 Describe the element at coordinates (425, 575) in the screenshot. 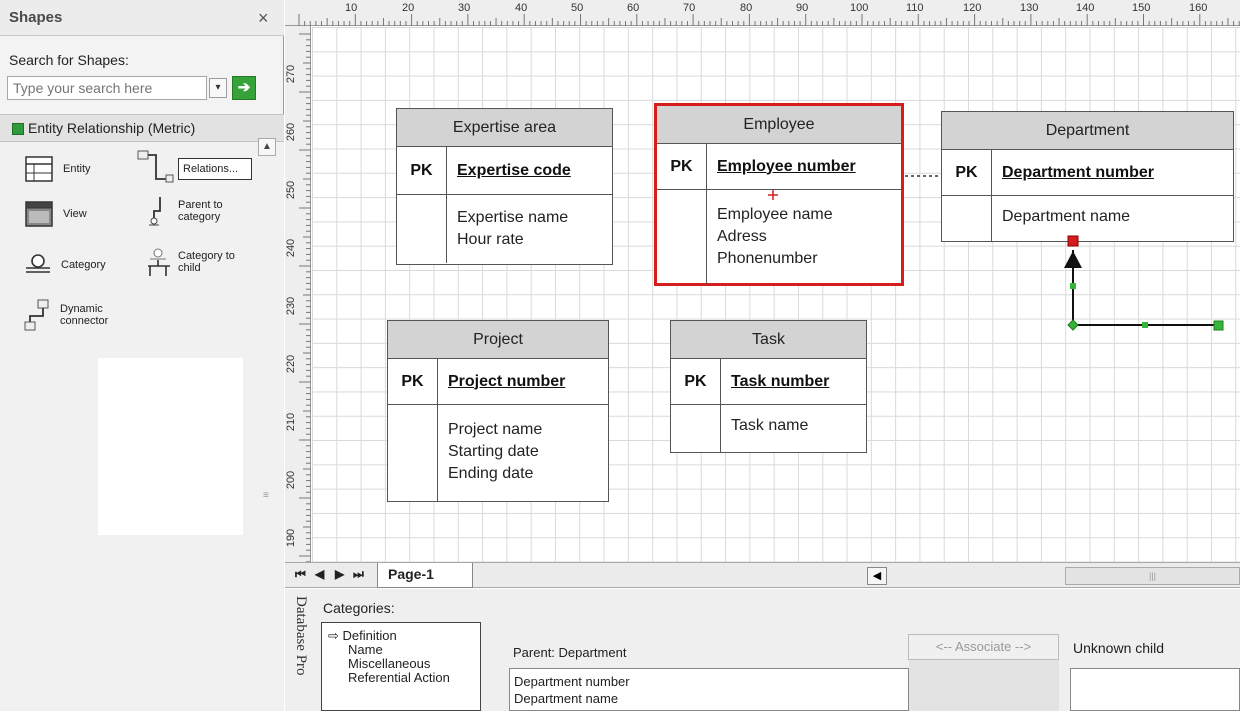

I see `tab-page-1: Page-1` at that location.